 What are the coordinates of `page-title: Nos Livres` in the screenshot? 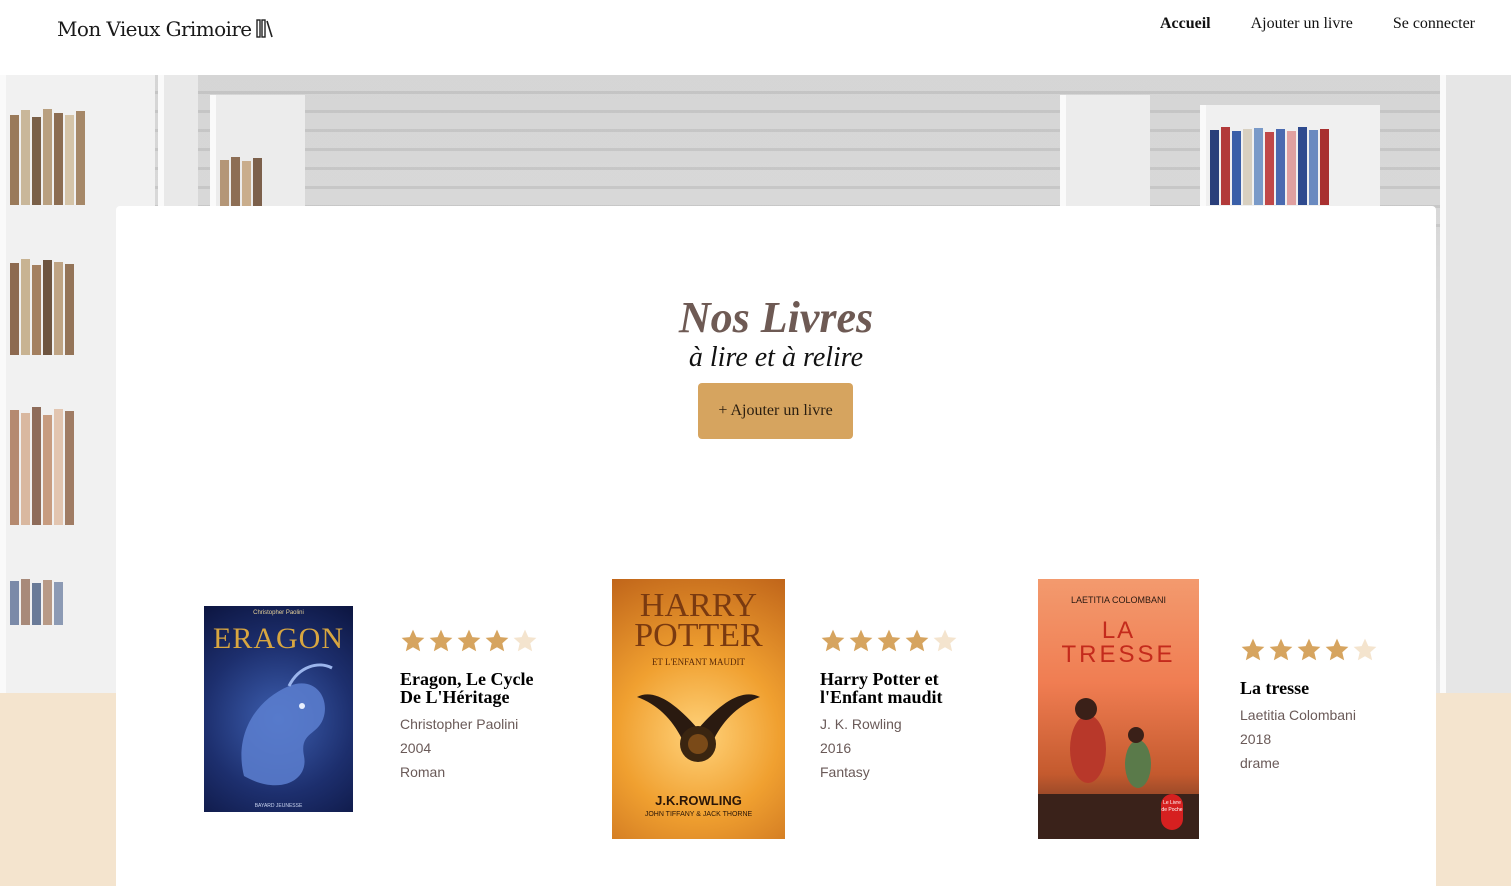 It's located at (776, 317).